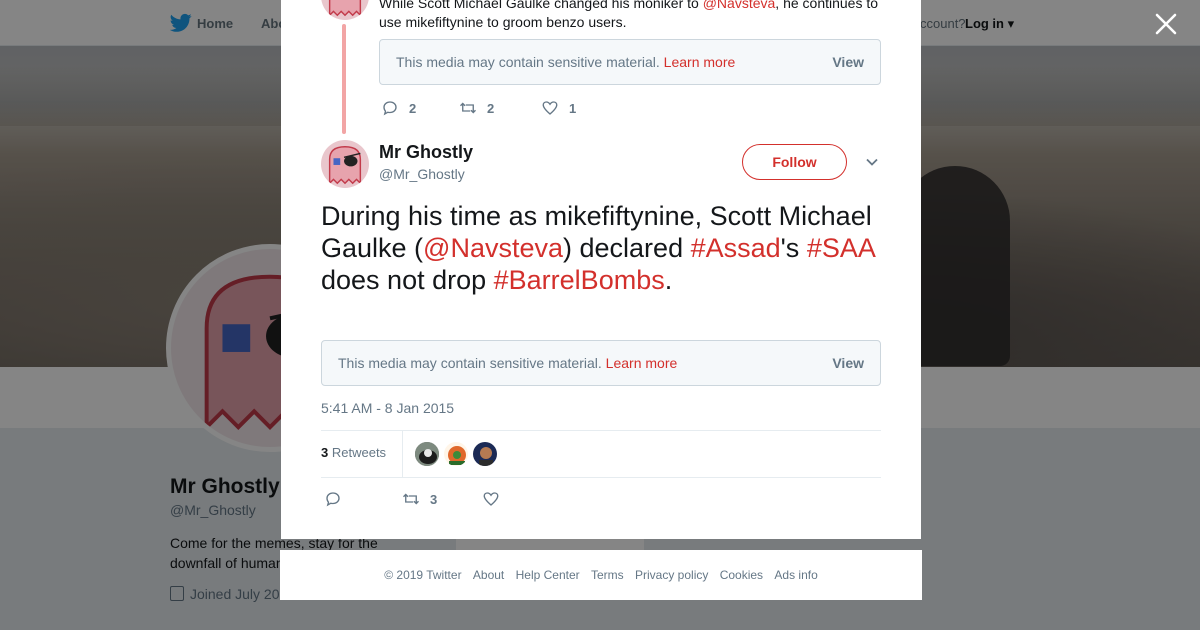 This screenshot has height=630, width=1200. Describe the element at coordinates (488, 575) in the screenshot. I see `footer-link-about: About` at that location.